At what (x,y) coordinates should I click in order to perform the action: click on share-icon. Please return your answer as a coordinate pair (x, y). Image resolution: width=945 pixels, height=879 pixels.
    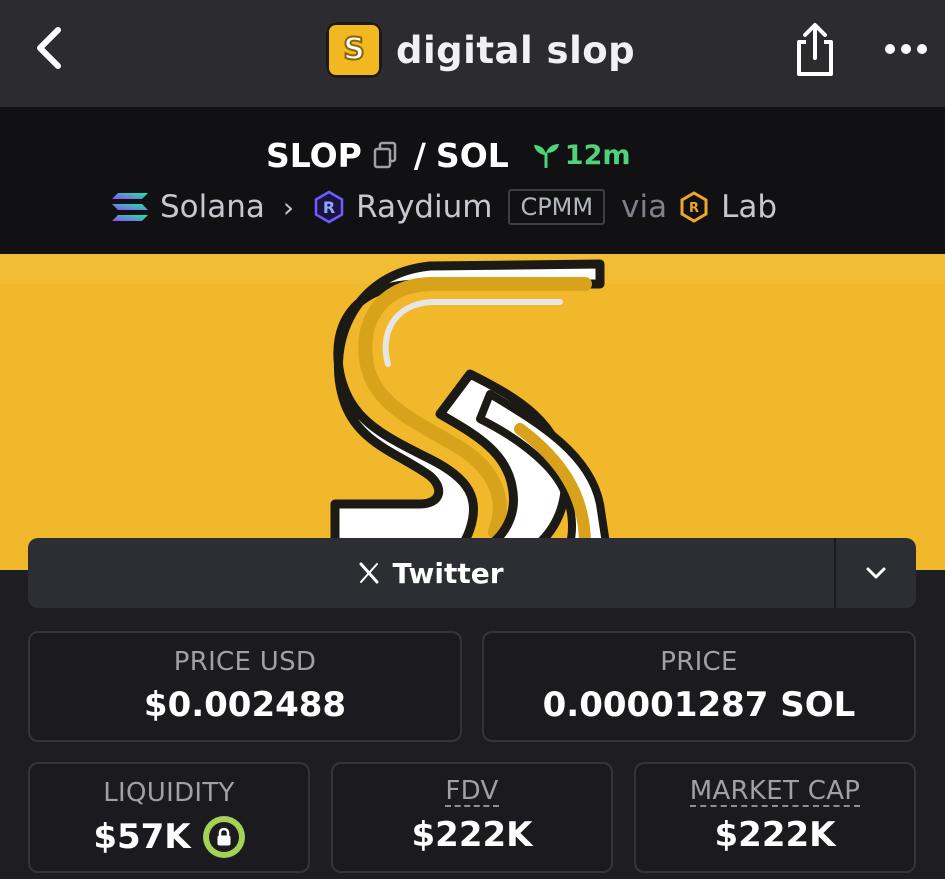
    Looking at the image, I should click on (815, 49).